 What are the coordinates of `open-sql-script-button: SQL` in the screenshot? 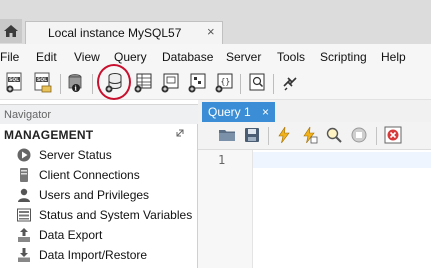 It's located at (43, 83).